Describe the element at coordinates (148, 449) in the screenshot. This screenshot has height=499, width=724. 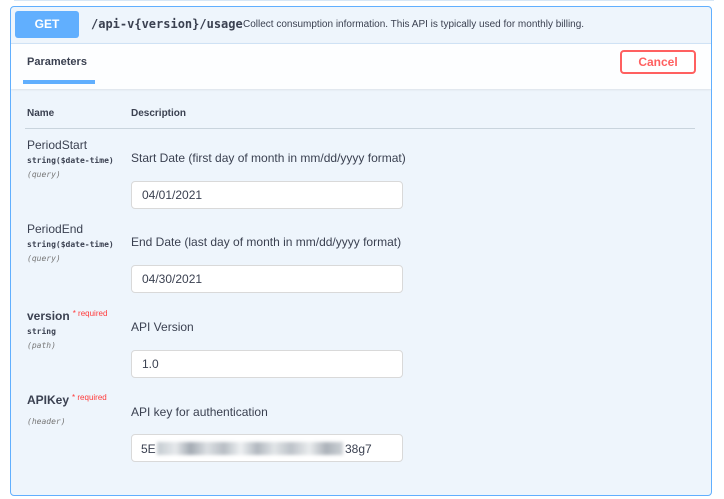
I see `apikey-visible-prefix: 5E` at that location.